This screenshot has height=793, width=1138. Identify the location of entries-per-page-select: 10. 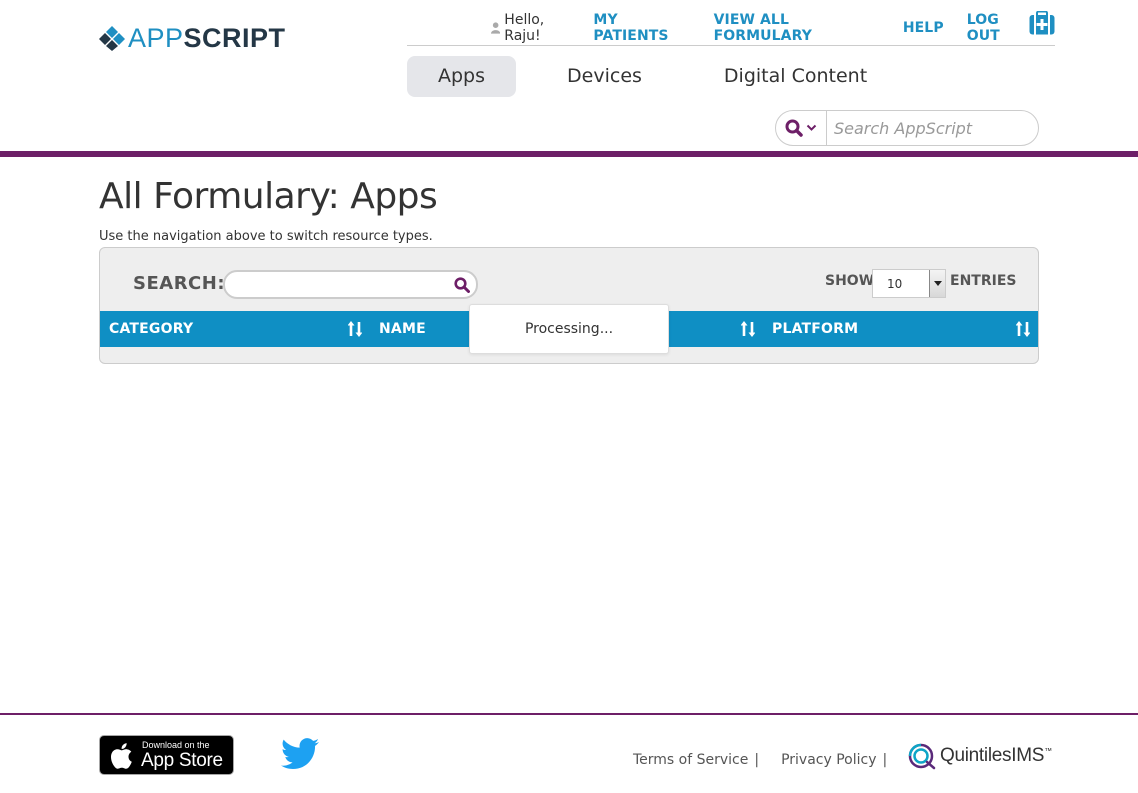
(909, 283).